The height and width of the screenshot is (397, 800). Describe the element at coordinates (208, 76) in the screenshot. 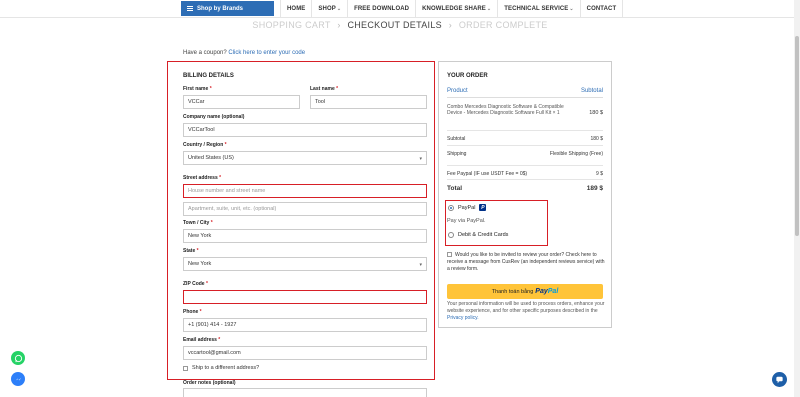

I see `billing-title: BILLING DETAILS` at that location.